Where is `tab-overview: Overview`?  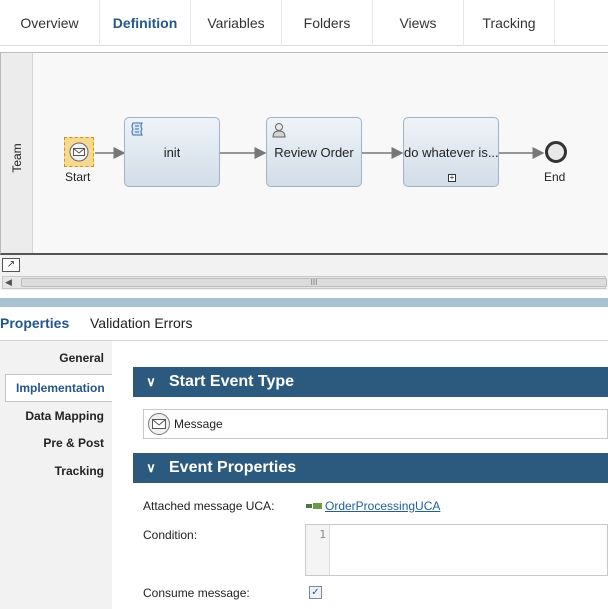 tab-overview: Overview is located at coordinates (50, 23).